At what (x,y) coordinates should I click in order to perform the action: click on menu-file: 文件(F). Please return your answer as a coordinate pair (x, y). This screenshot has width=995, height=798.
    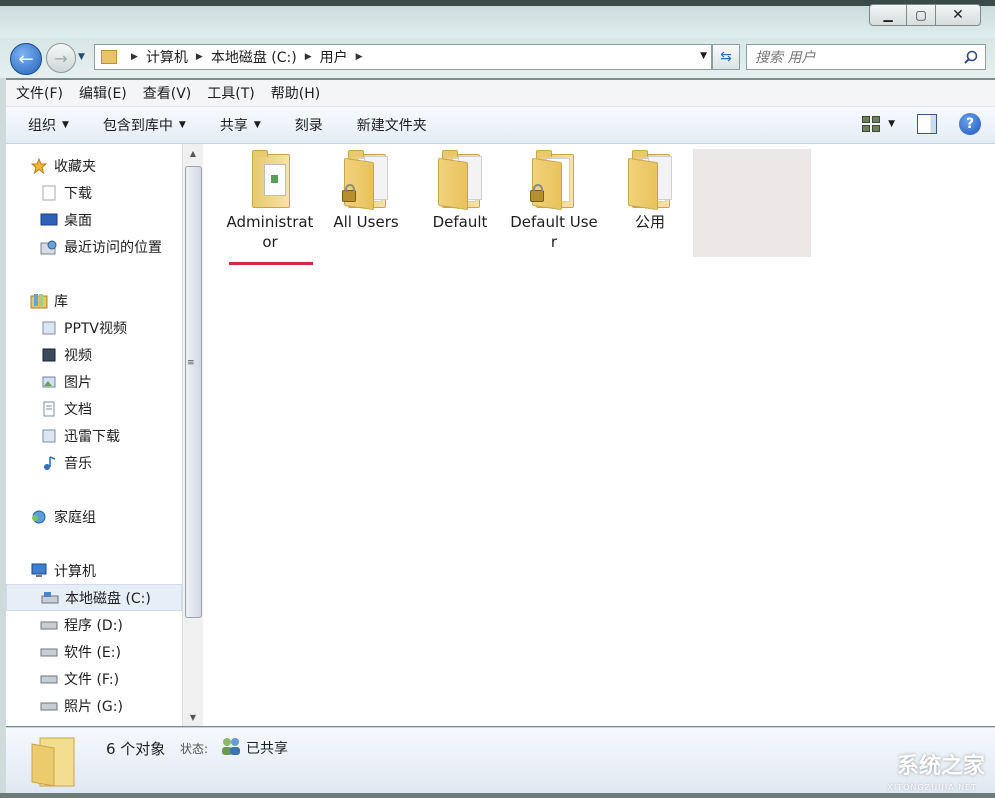
    Looking at the image, I should click on (39, 93).